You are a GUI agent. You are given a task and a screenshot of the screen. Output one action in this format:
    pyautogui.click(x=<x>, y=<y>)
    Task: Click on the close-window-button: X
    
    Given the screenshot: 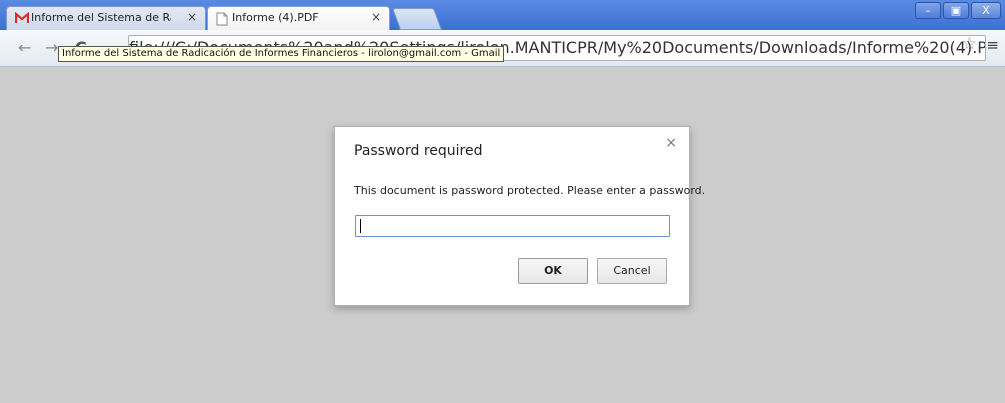 What is the action you would take?
    pyautogui.click(x=986, y=10)
    